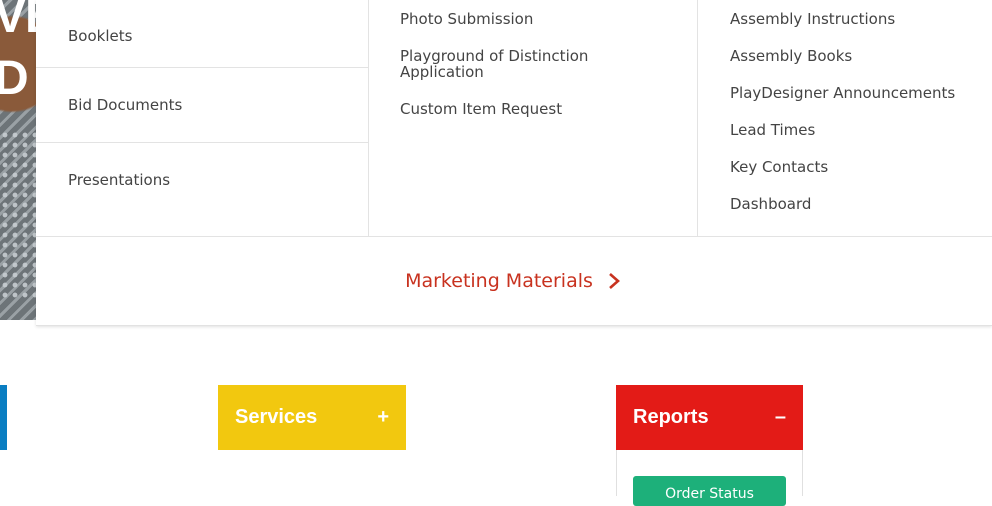 The height and width of the screenshot is (506, 992). I want to click on reports-tile: Reports –, so click(709, 417).